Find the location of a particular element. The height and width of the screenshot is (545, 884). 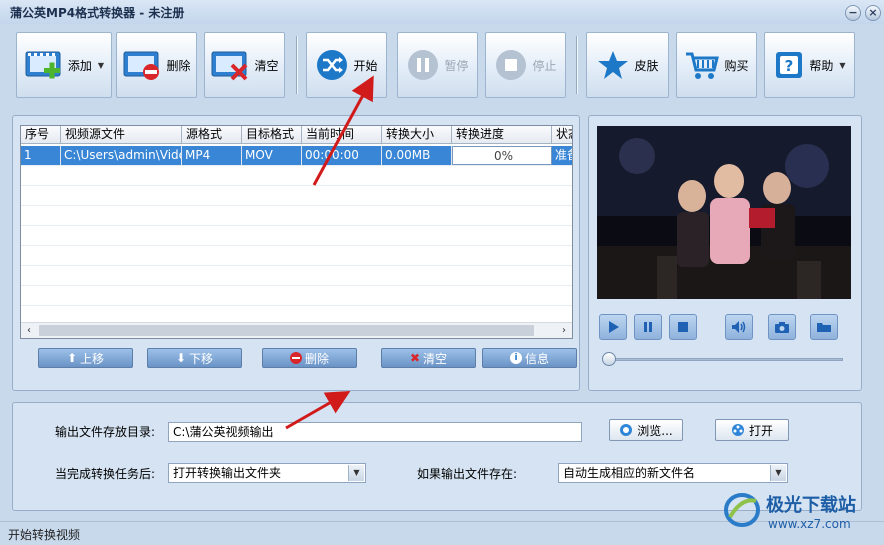

shuffle-icon is located at coordinates (332, 65).